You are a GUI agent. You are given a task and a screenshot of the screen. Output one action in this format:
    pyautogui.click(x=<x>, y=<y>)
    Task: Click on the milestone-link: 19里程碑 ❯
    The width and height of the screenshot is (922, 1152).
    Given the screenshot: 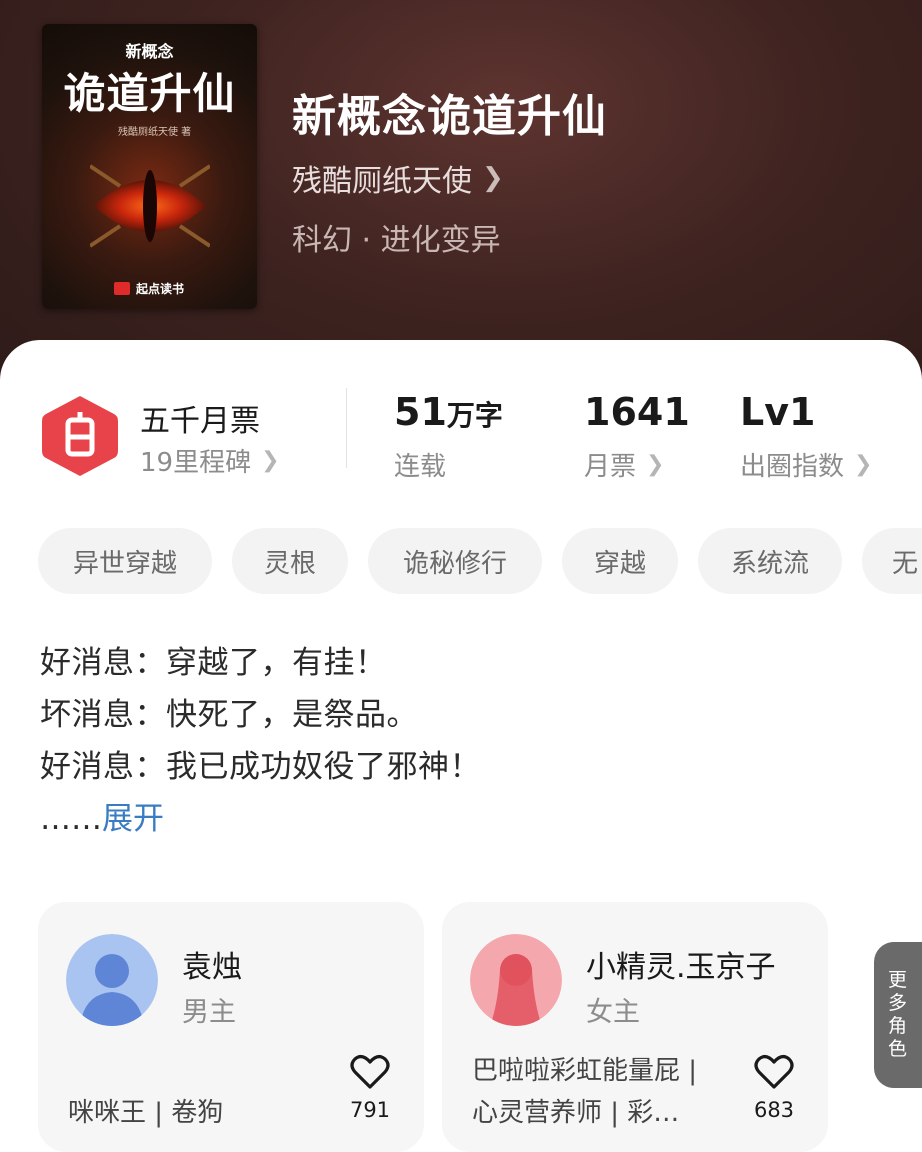 What is the action you would take?
    pyautogui.click(x=210, y=460)
    